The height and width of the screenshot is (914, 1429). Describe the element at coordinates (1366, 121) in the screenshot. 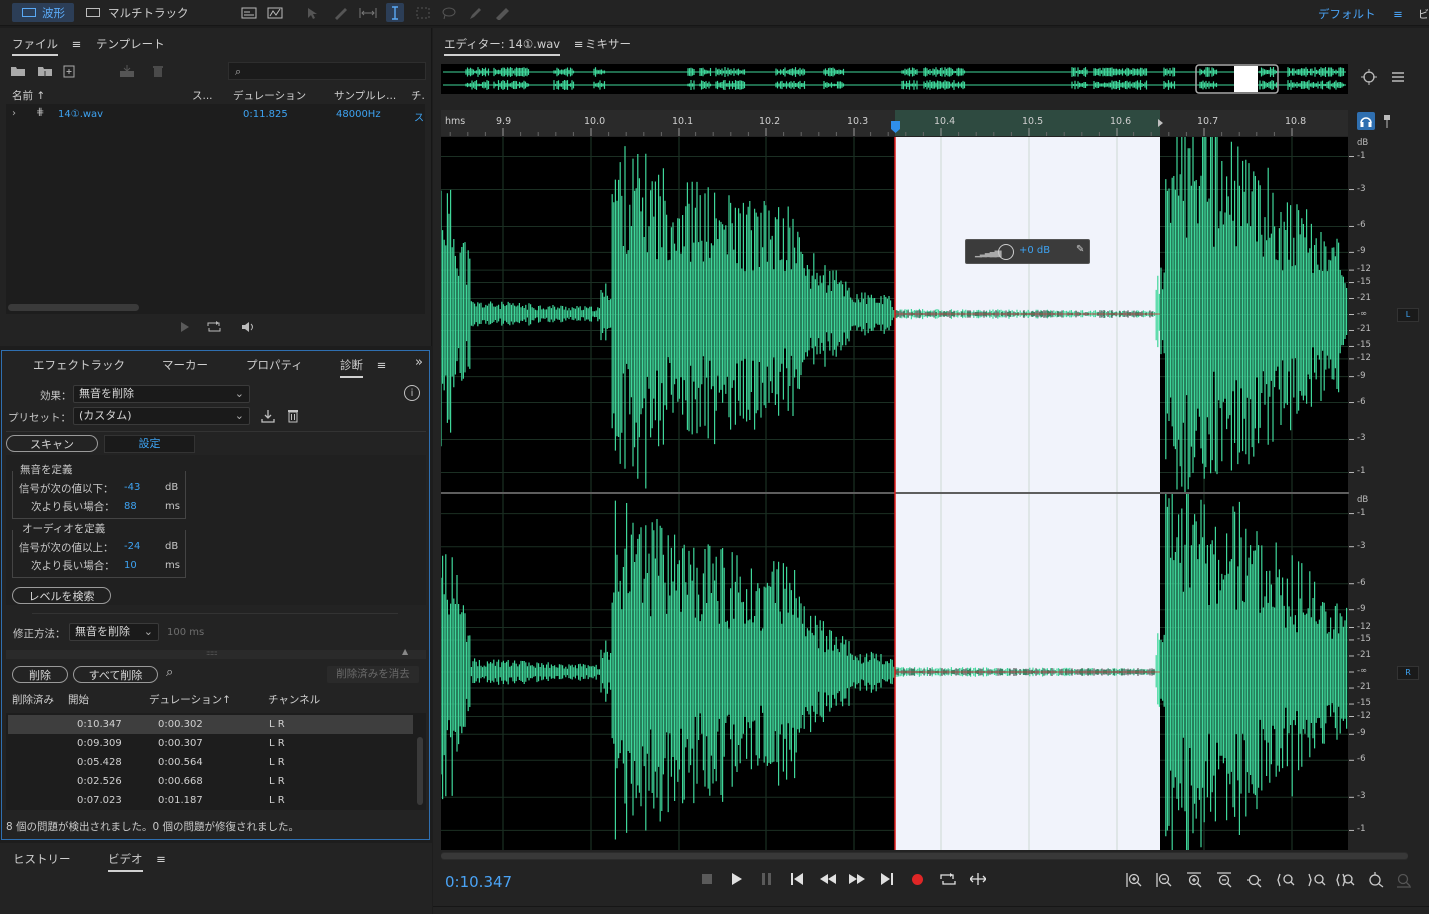

I see `snap-headphones-icon` at that location.